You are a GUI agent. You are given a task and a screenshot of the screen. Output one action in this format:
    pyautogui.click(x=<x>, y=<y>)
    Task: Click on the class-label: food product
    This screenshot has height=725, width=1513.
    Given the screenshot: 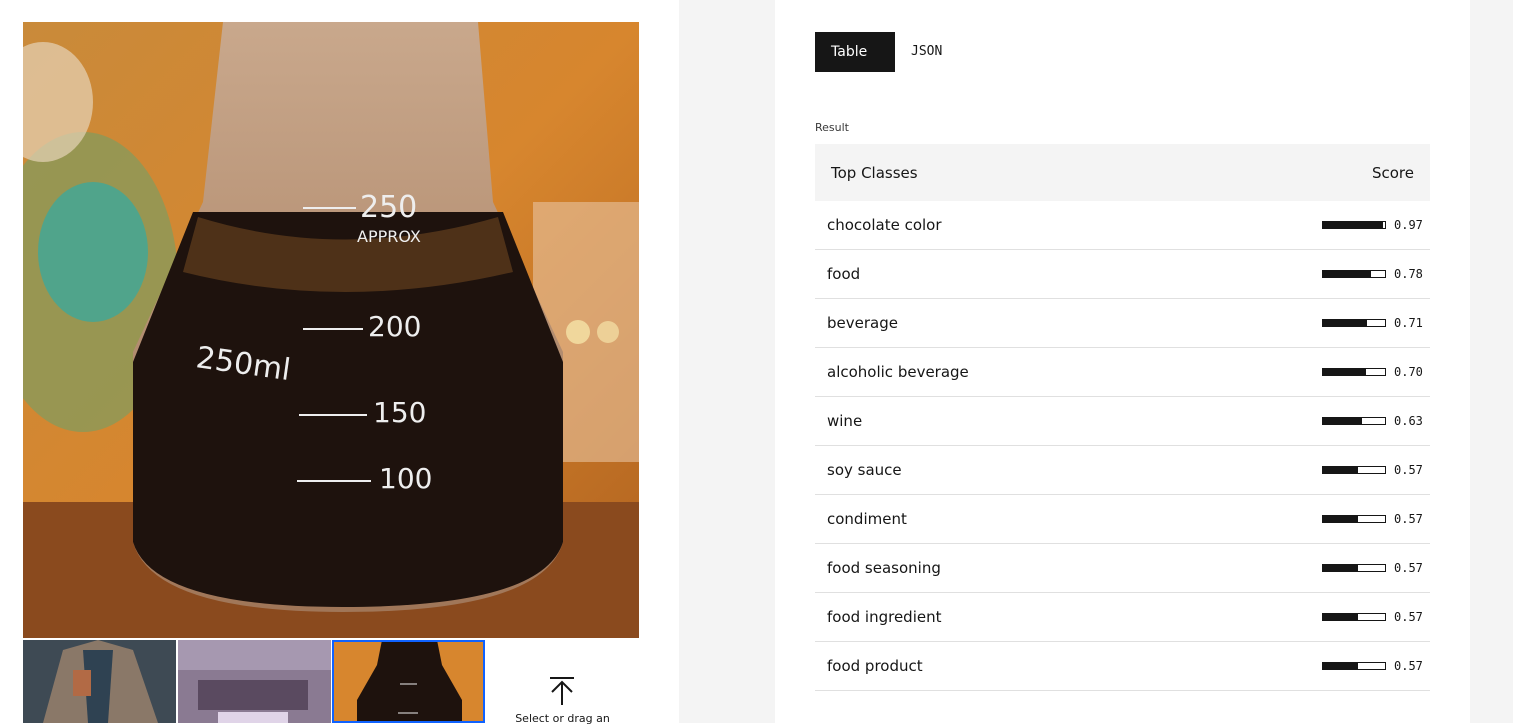 What is the action you would take?
    pyautogui.click(x=875, y=666)
    